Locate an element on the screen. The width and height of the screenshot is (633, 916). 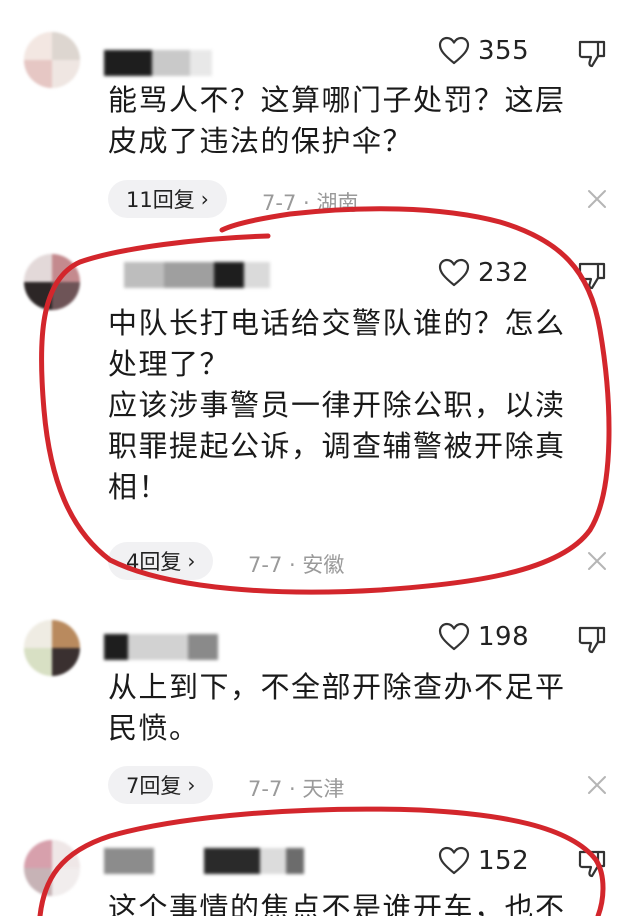
reply-count-label: 7回复 is located at coordinates (154, 786).